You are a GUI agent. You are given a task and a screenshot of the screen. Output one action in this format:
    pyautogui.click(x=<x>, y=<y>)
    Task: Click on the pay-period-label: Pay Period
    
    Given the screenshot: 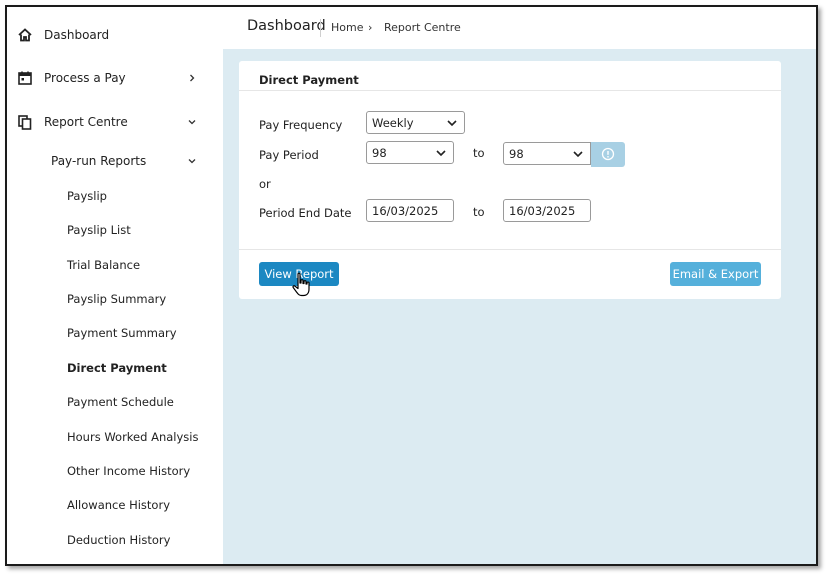 What is the action you would take?
    pyautogui.click(x=289, y=155)
    